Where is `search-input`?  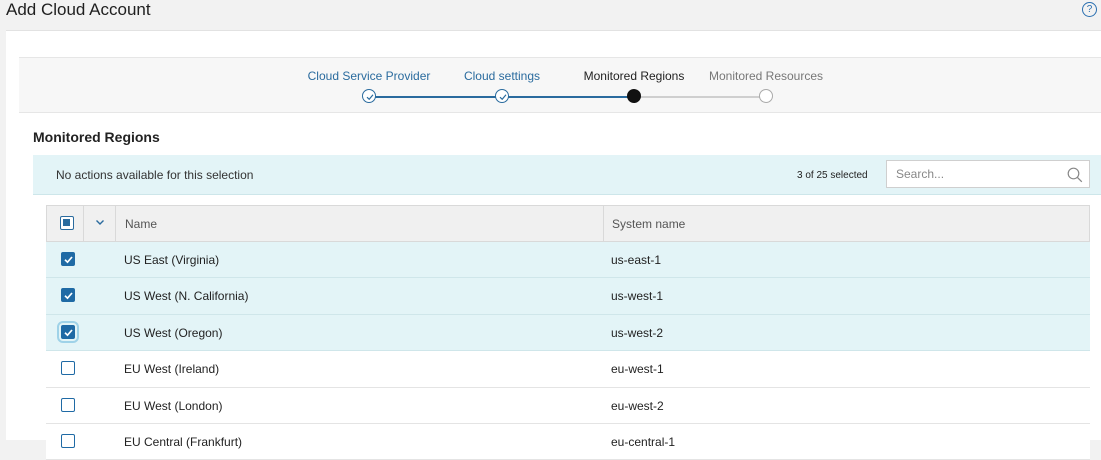
search-input is located at coordinates (974, 174).